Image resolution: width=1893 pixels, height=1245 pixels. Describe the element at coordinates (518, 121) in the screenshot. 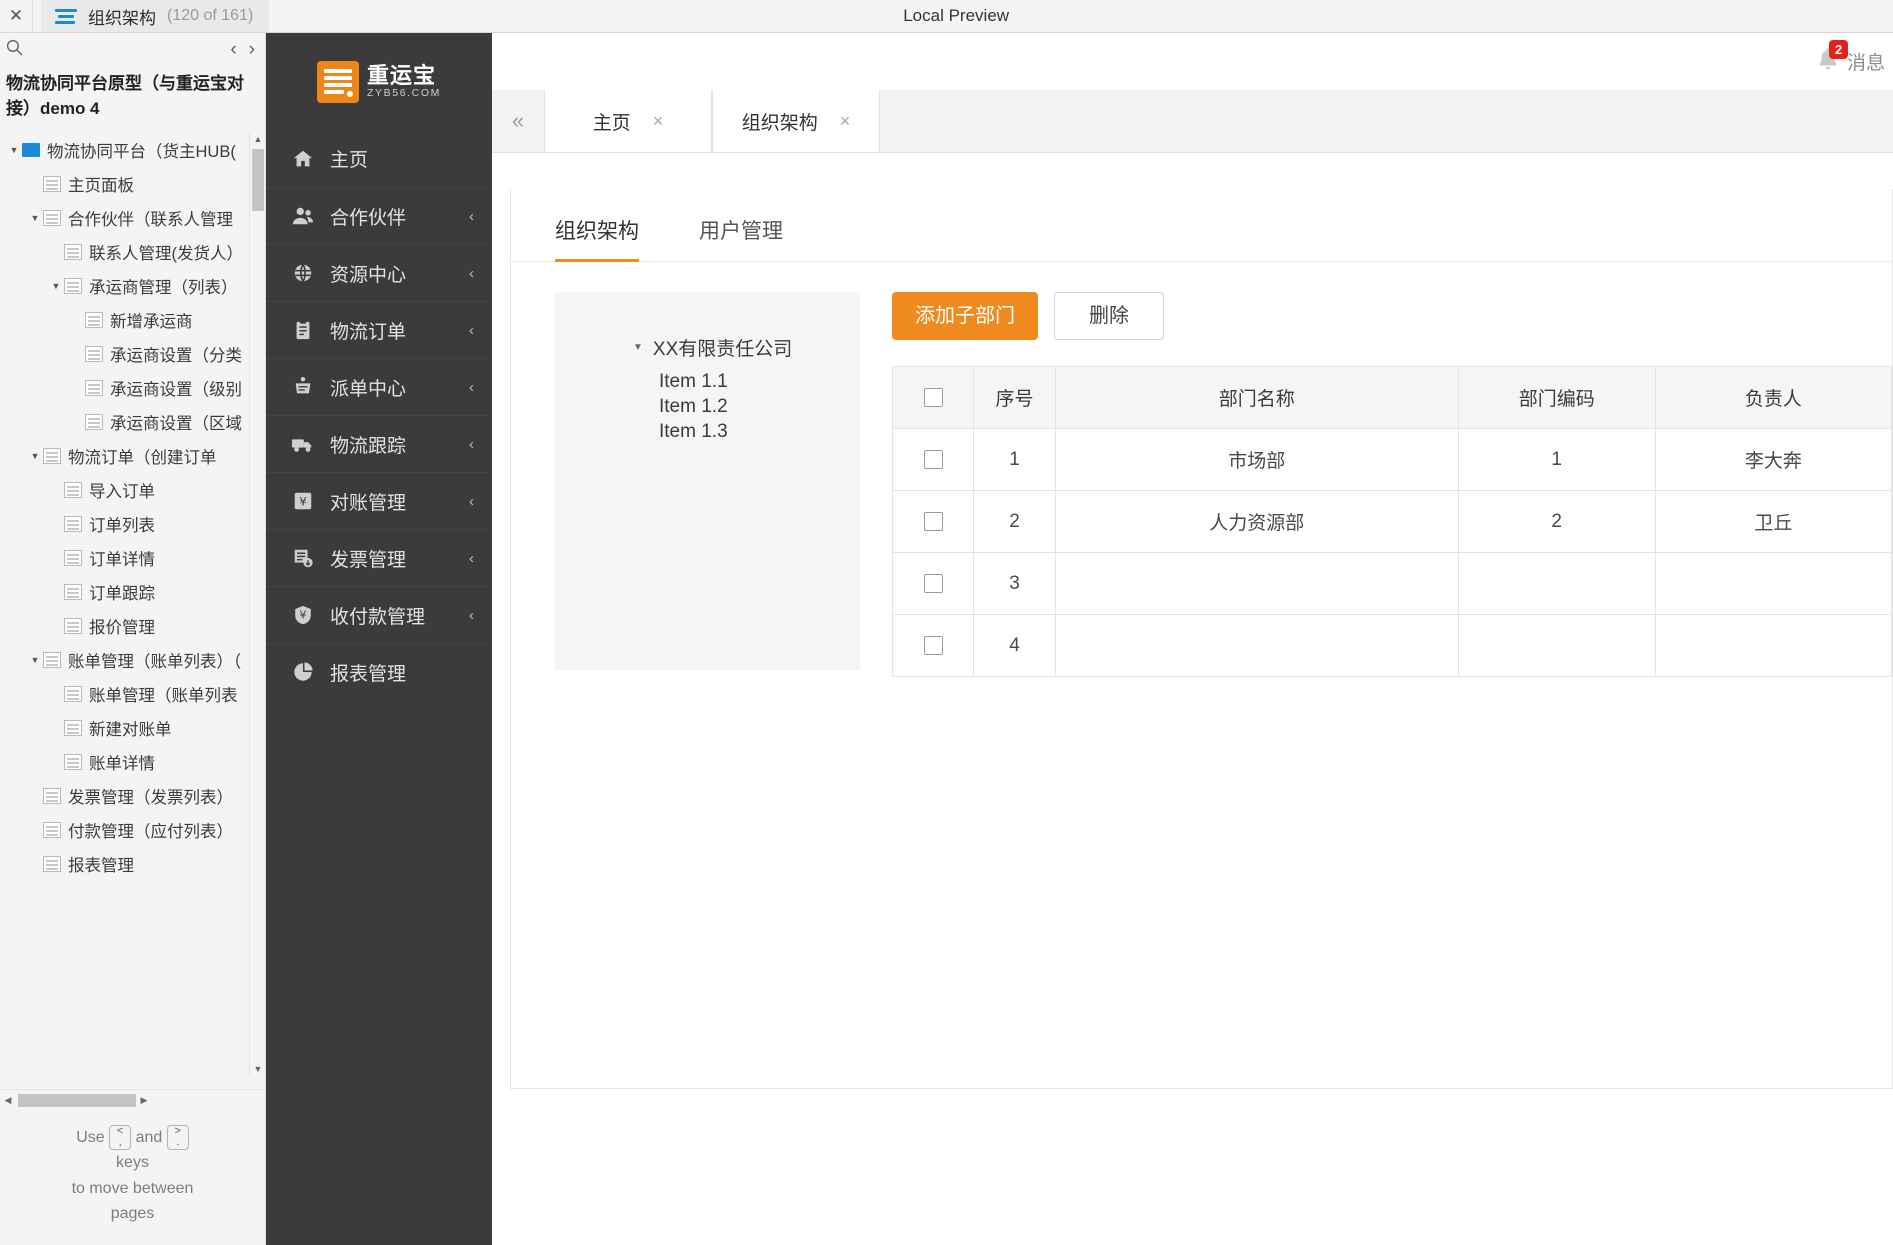

I see `collapse-tabs-button: «` at that location.